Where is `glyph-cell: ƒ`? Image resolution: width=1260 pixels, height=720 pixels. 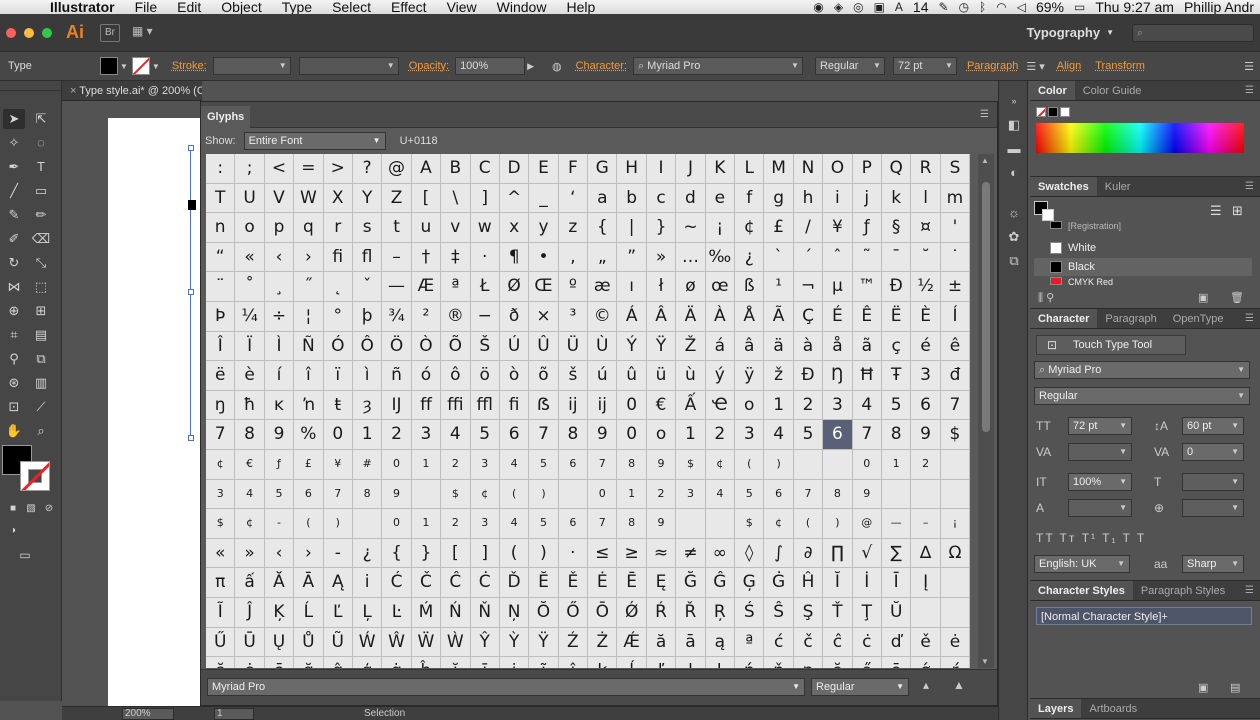 glyph-cell: ƒ is located at coordinates (867, 228).